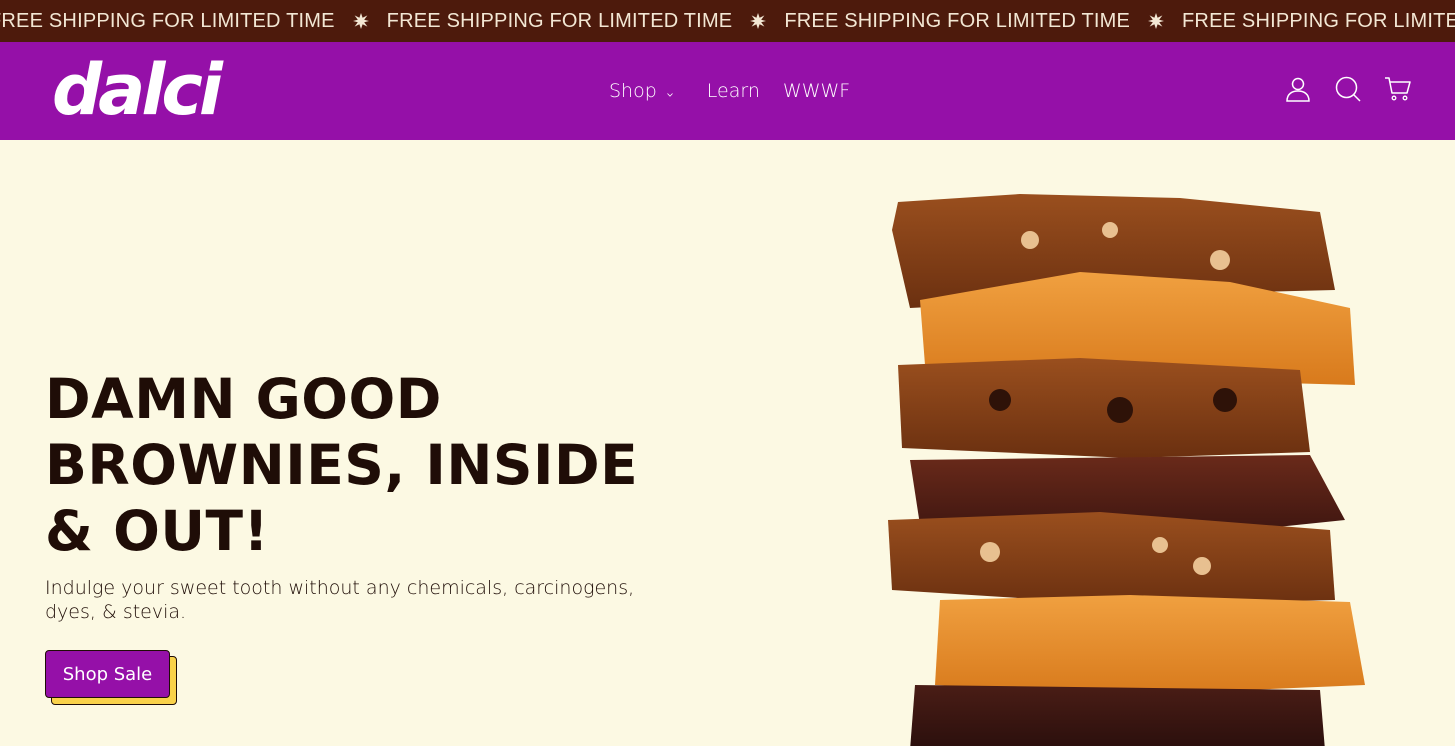 Image resolution: width=1455 pixels, height=746 pixels. I want to click on account-icon, so click(1298, 89).